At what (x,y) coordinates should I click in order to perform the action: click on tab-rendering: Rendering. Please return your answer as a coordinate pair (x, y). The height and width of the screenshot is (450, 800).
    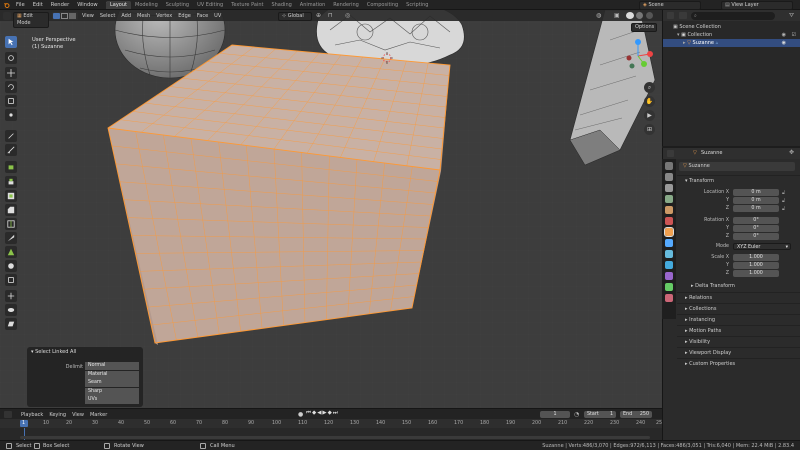
    Looking at the image, I should click on (346, 5).